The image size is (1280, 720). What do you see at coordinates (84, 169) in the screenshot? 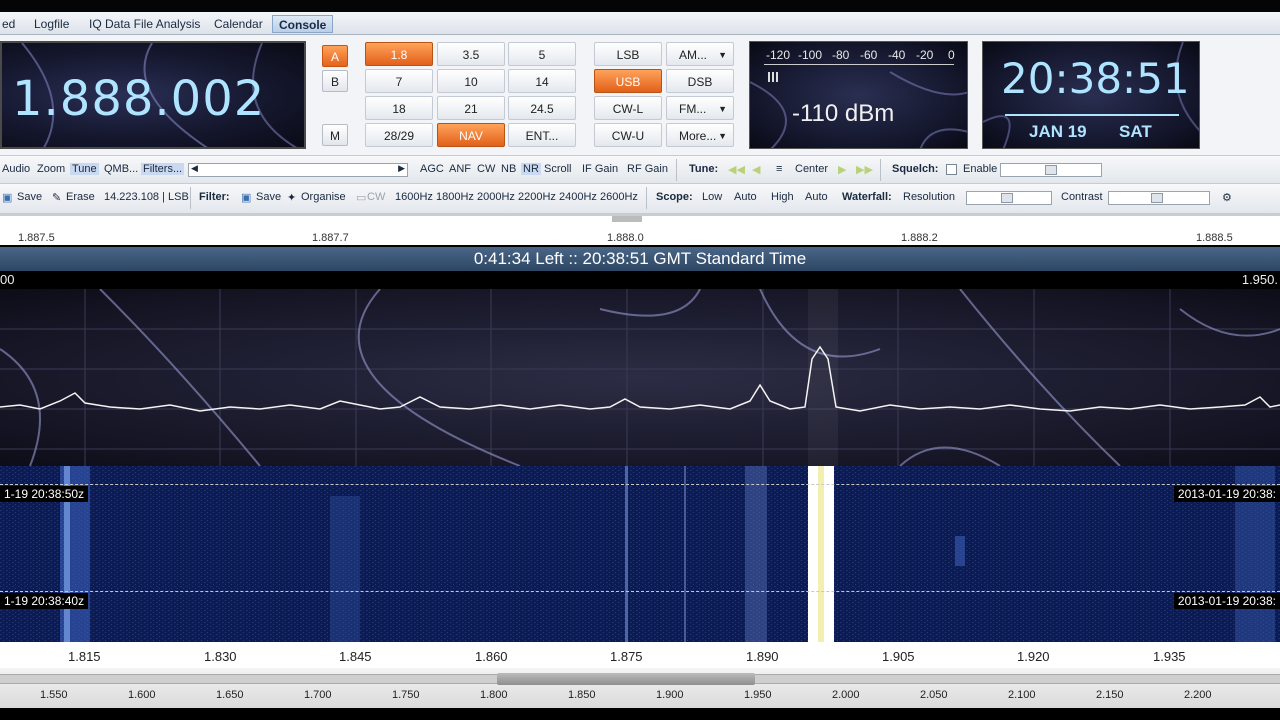
I see `tune-button: Tune` at bounding box center [84, 169].